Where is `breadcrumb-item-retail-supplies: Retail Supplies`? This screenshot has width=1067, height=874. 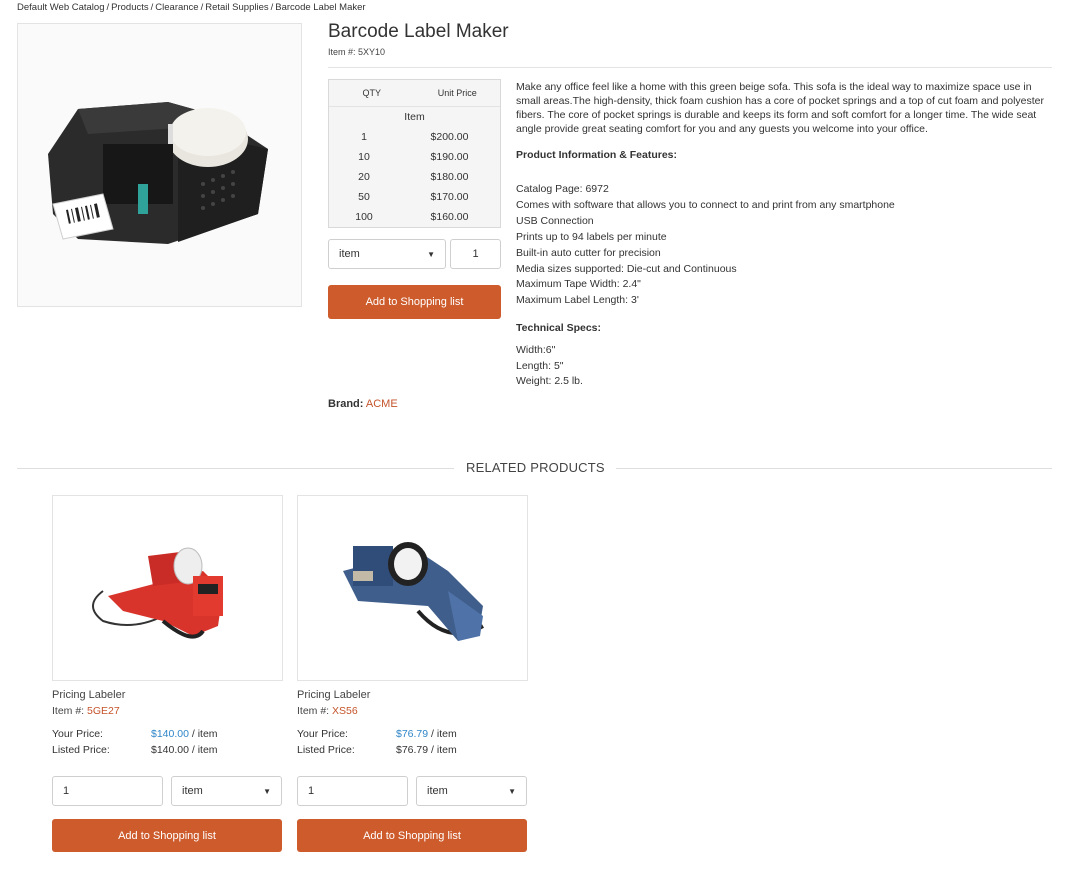
breadcrumb-item-retail-supplies: Retail Supplies is located at coordinates (236, 7).